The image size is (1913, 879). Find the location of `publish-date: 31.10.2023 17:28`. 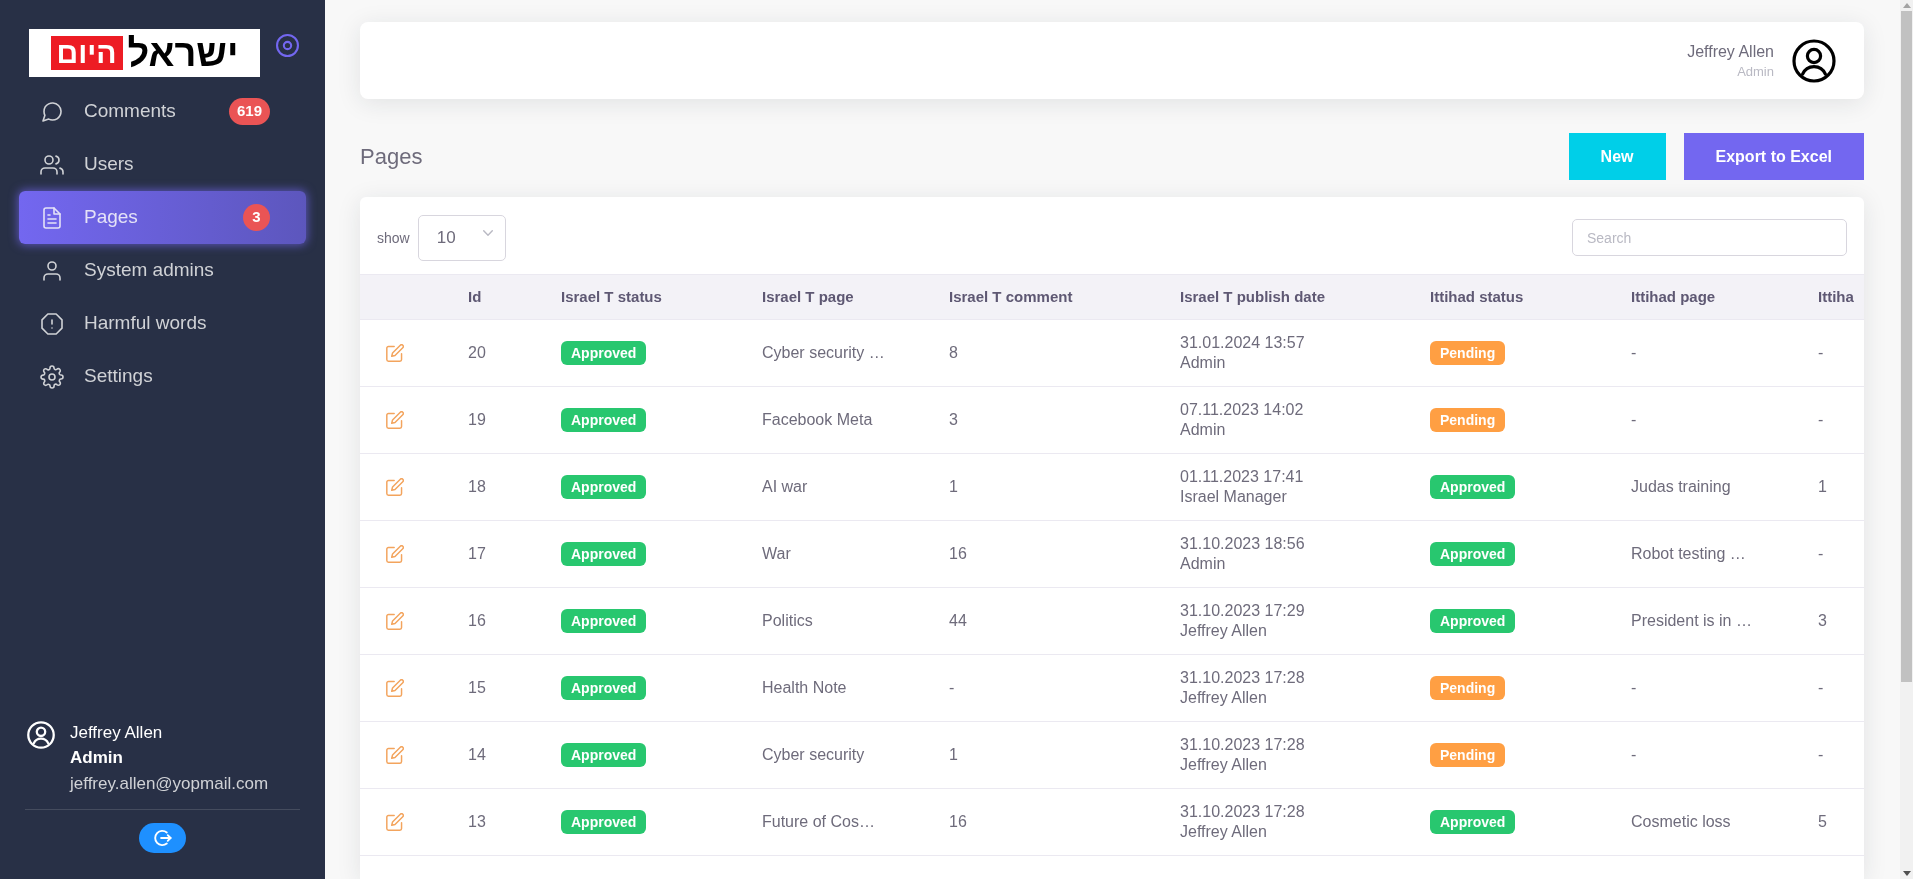

publish-date: 31.10.2023 17:28 is located at coordinates (1242, 678).